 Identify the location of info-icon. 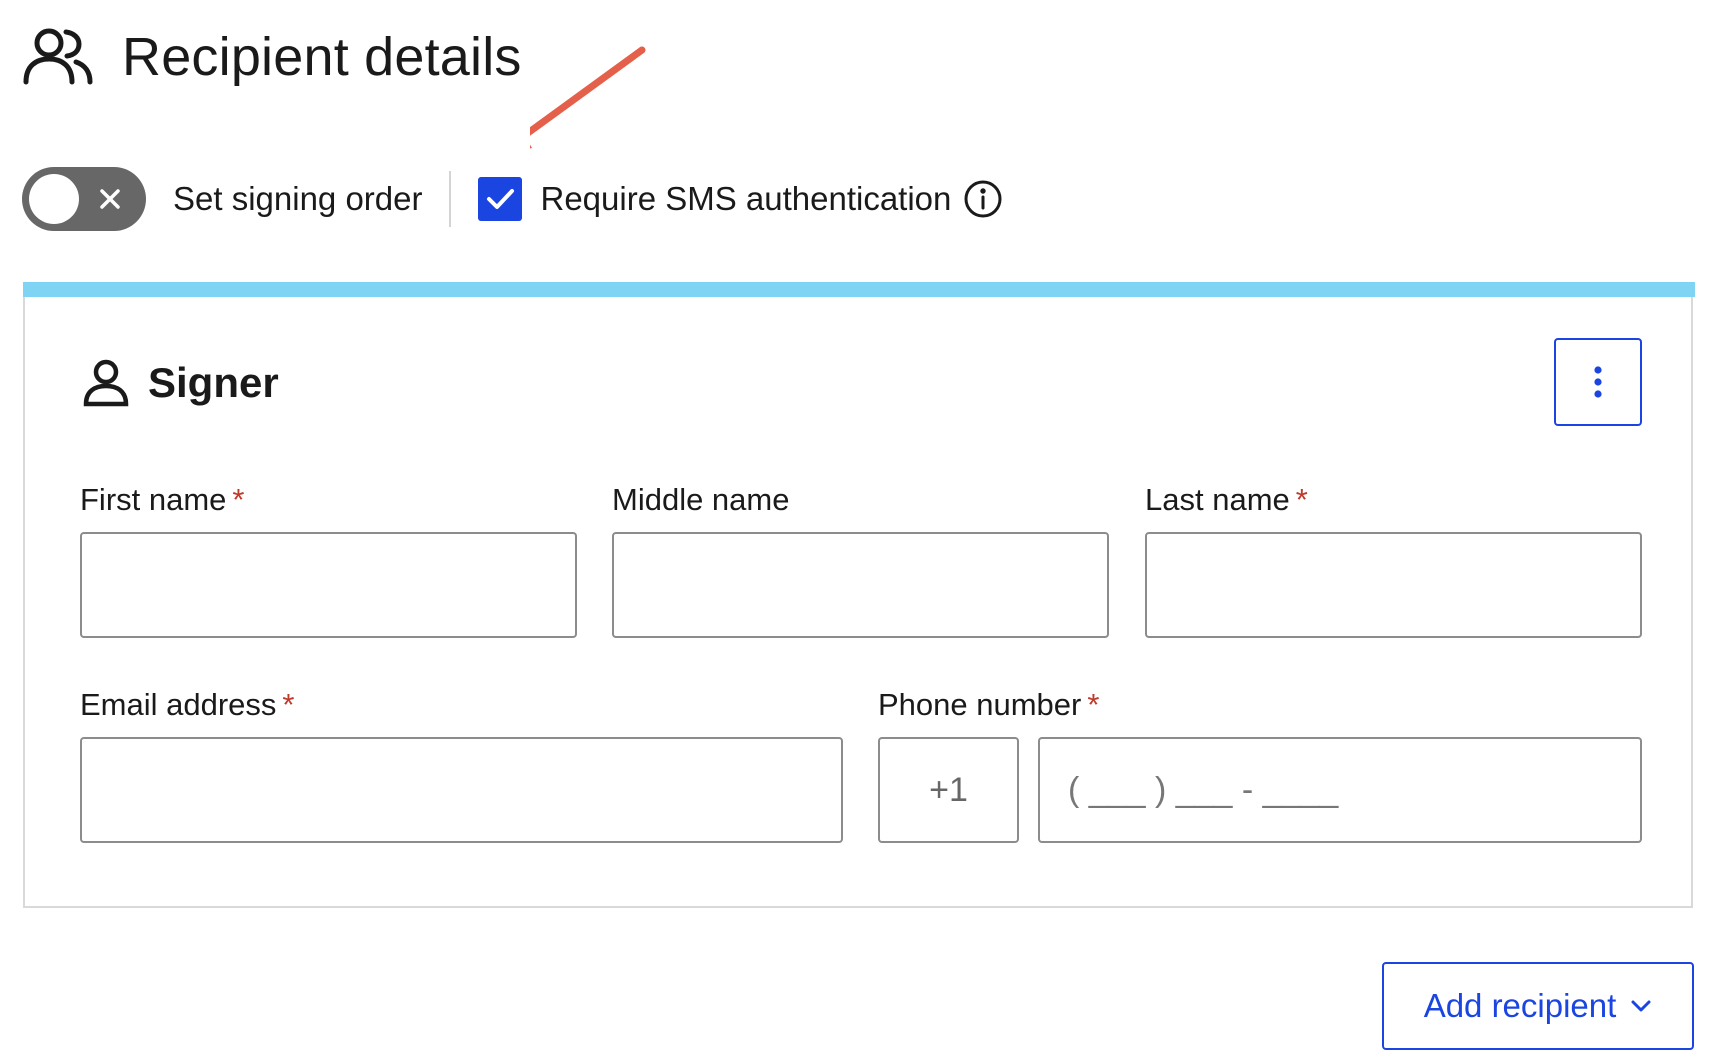
(983, 199).